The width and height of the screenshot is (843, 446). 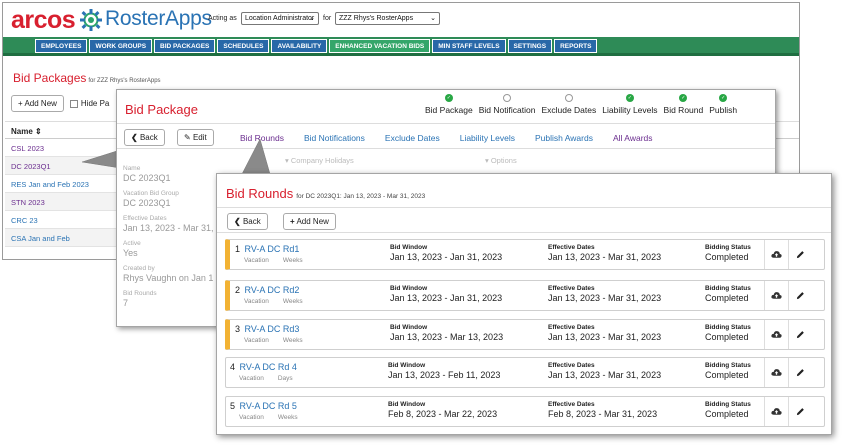 What do you see at coordinates (124, 81) in the screenshot?
I see `page-subtitle: for ZZZ Rhys's RosterApps` at bounding box center [124, 81].